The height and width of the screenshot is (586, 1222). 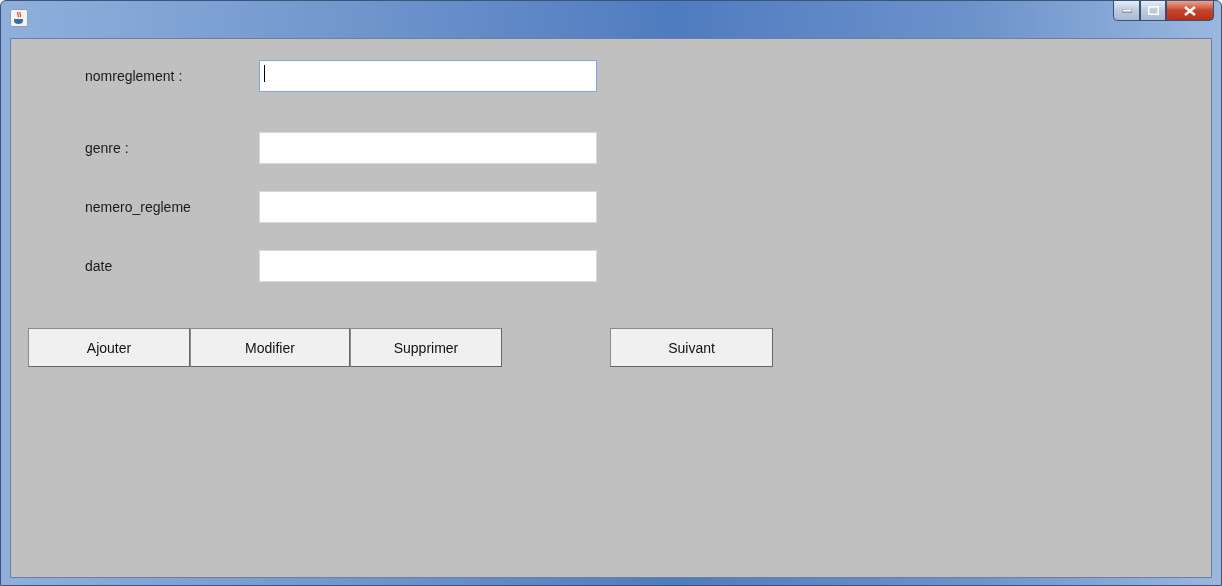 What do you see at coordinates (109, 347) in the screenshot?
I see `action-button: Ajouter` at bounding box center [109, 347].